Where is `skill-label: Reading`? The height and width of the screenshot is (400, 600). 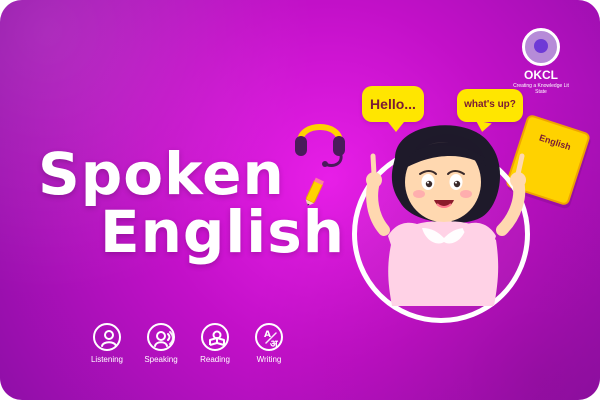
skill-label: Reading is located at coordinates (215, 359).